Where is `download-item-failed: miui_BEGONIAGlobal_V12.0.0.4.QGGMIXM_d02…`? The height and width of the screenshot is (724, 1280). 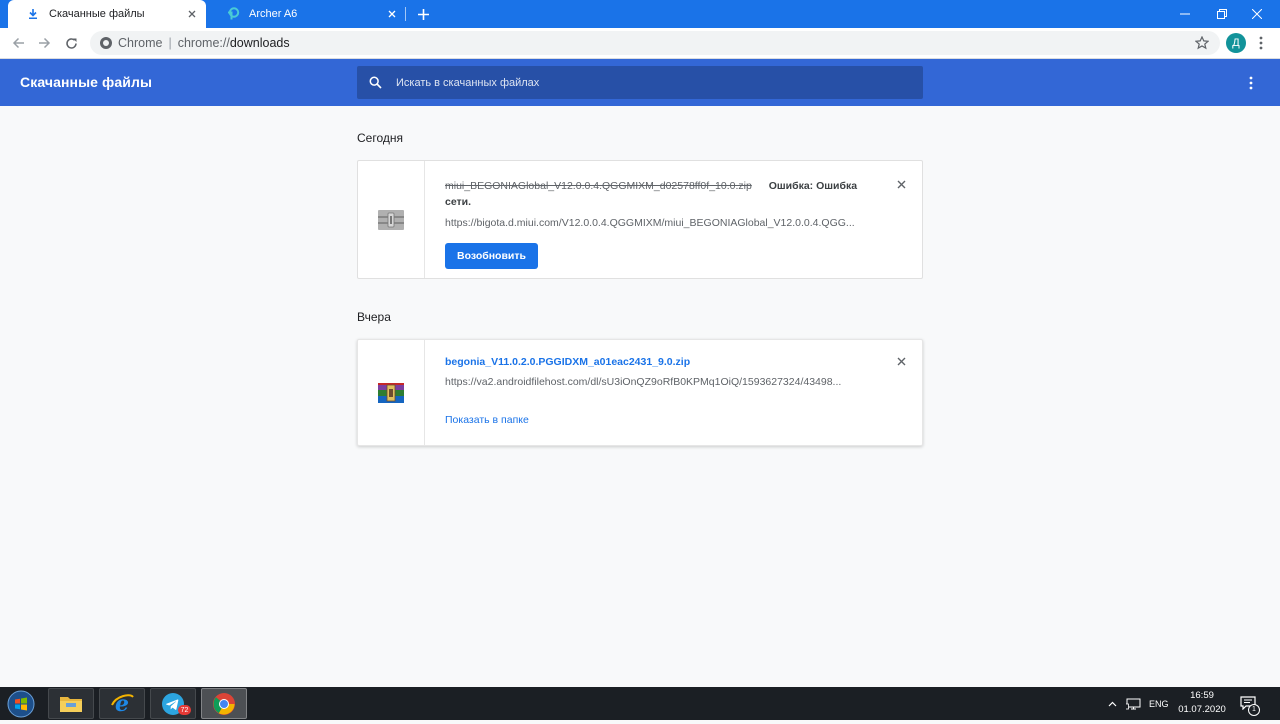
download-item-failed: miui_BEGONIAGlobal_V12.0.0.4.QGGMIXM_d02… is located at coordinates (640, 219).